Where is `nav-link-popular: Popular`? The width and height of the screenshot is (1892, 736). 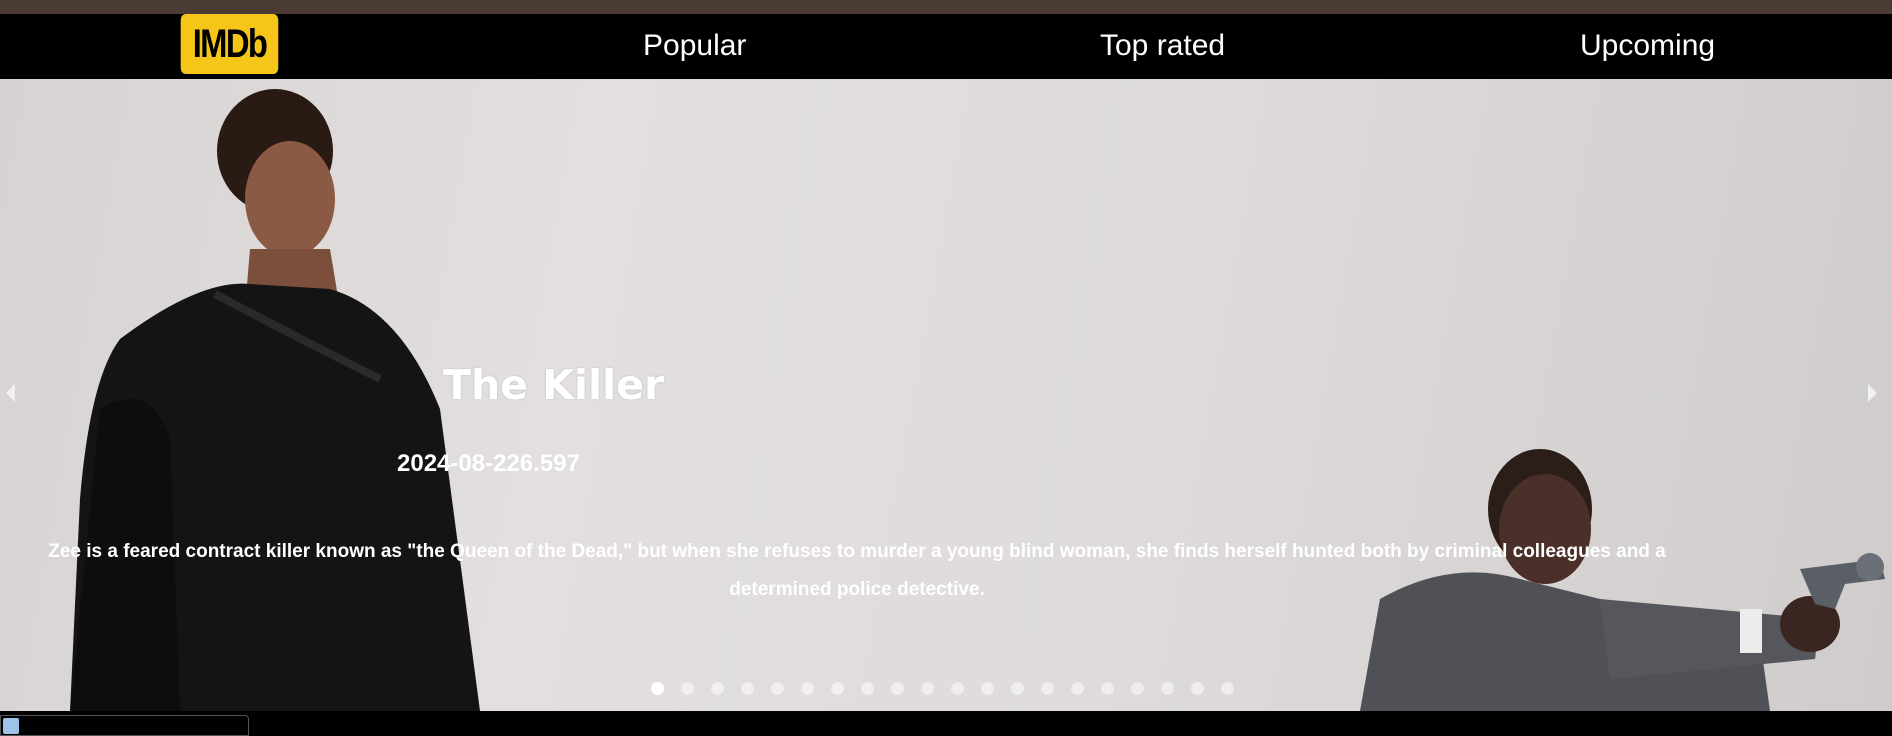 nav-link-popular: Popular is located at coordinates (694, 46).